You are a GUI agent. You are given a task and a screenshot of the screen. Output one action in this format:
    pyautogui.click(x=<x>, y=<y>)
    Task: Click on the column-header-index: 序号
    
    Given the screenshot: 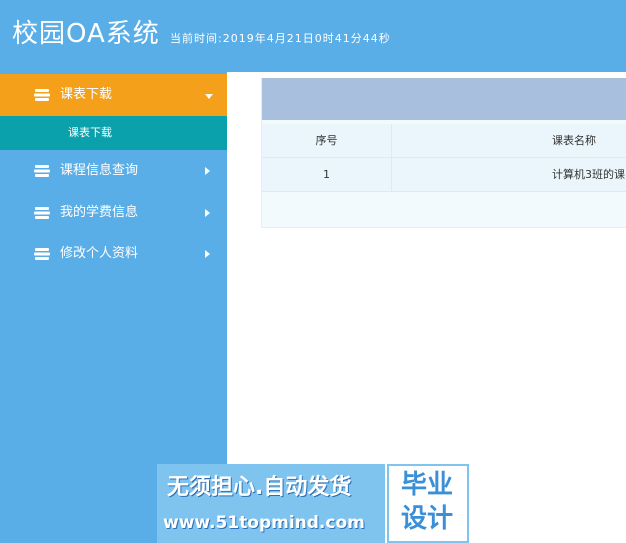 What is the action you would take?
    pyautogui.click(x=327, y=141)
    